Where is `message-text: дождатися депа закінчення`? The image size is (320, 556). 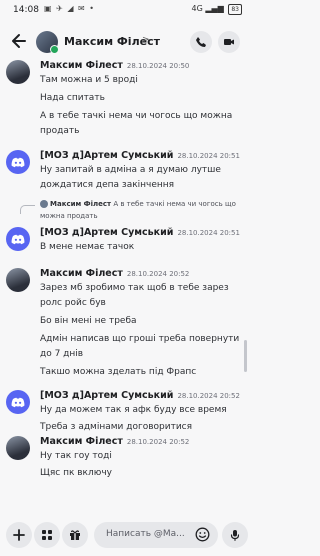 message-text: дождатися депа закінчення is located at coordinates (107, 185).